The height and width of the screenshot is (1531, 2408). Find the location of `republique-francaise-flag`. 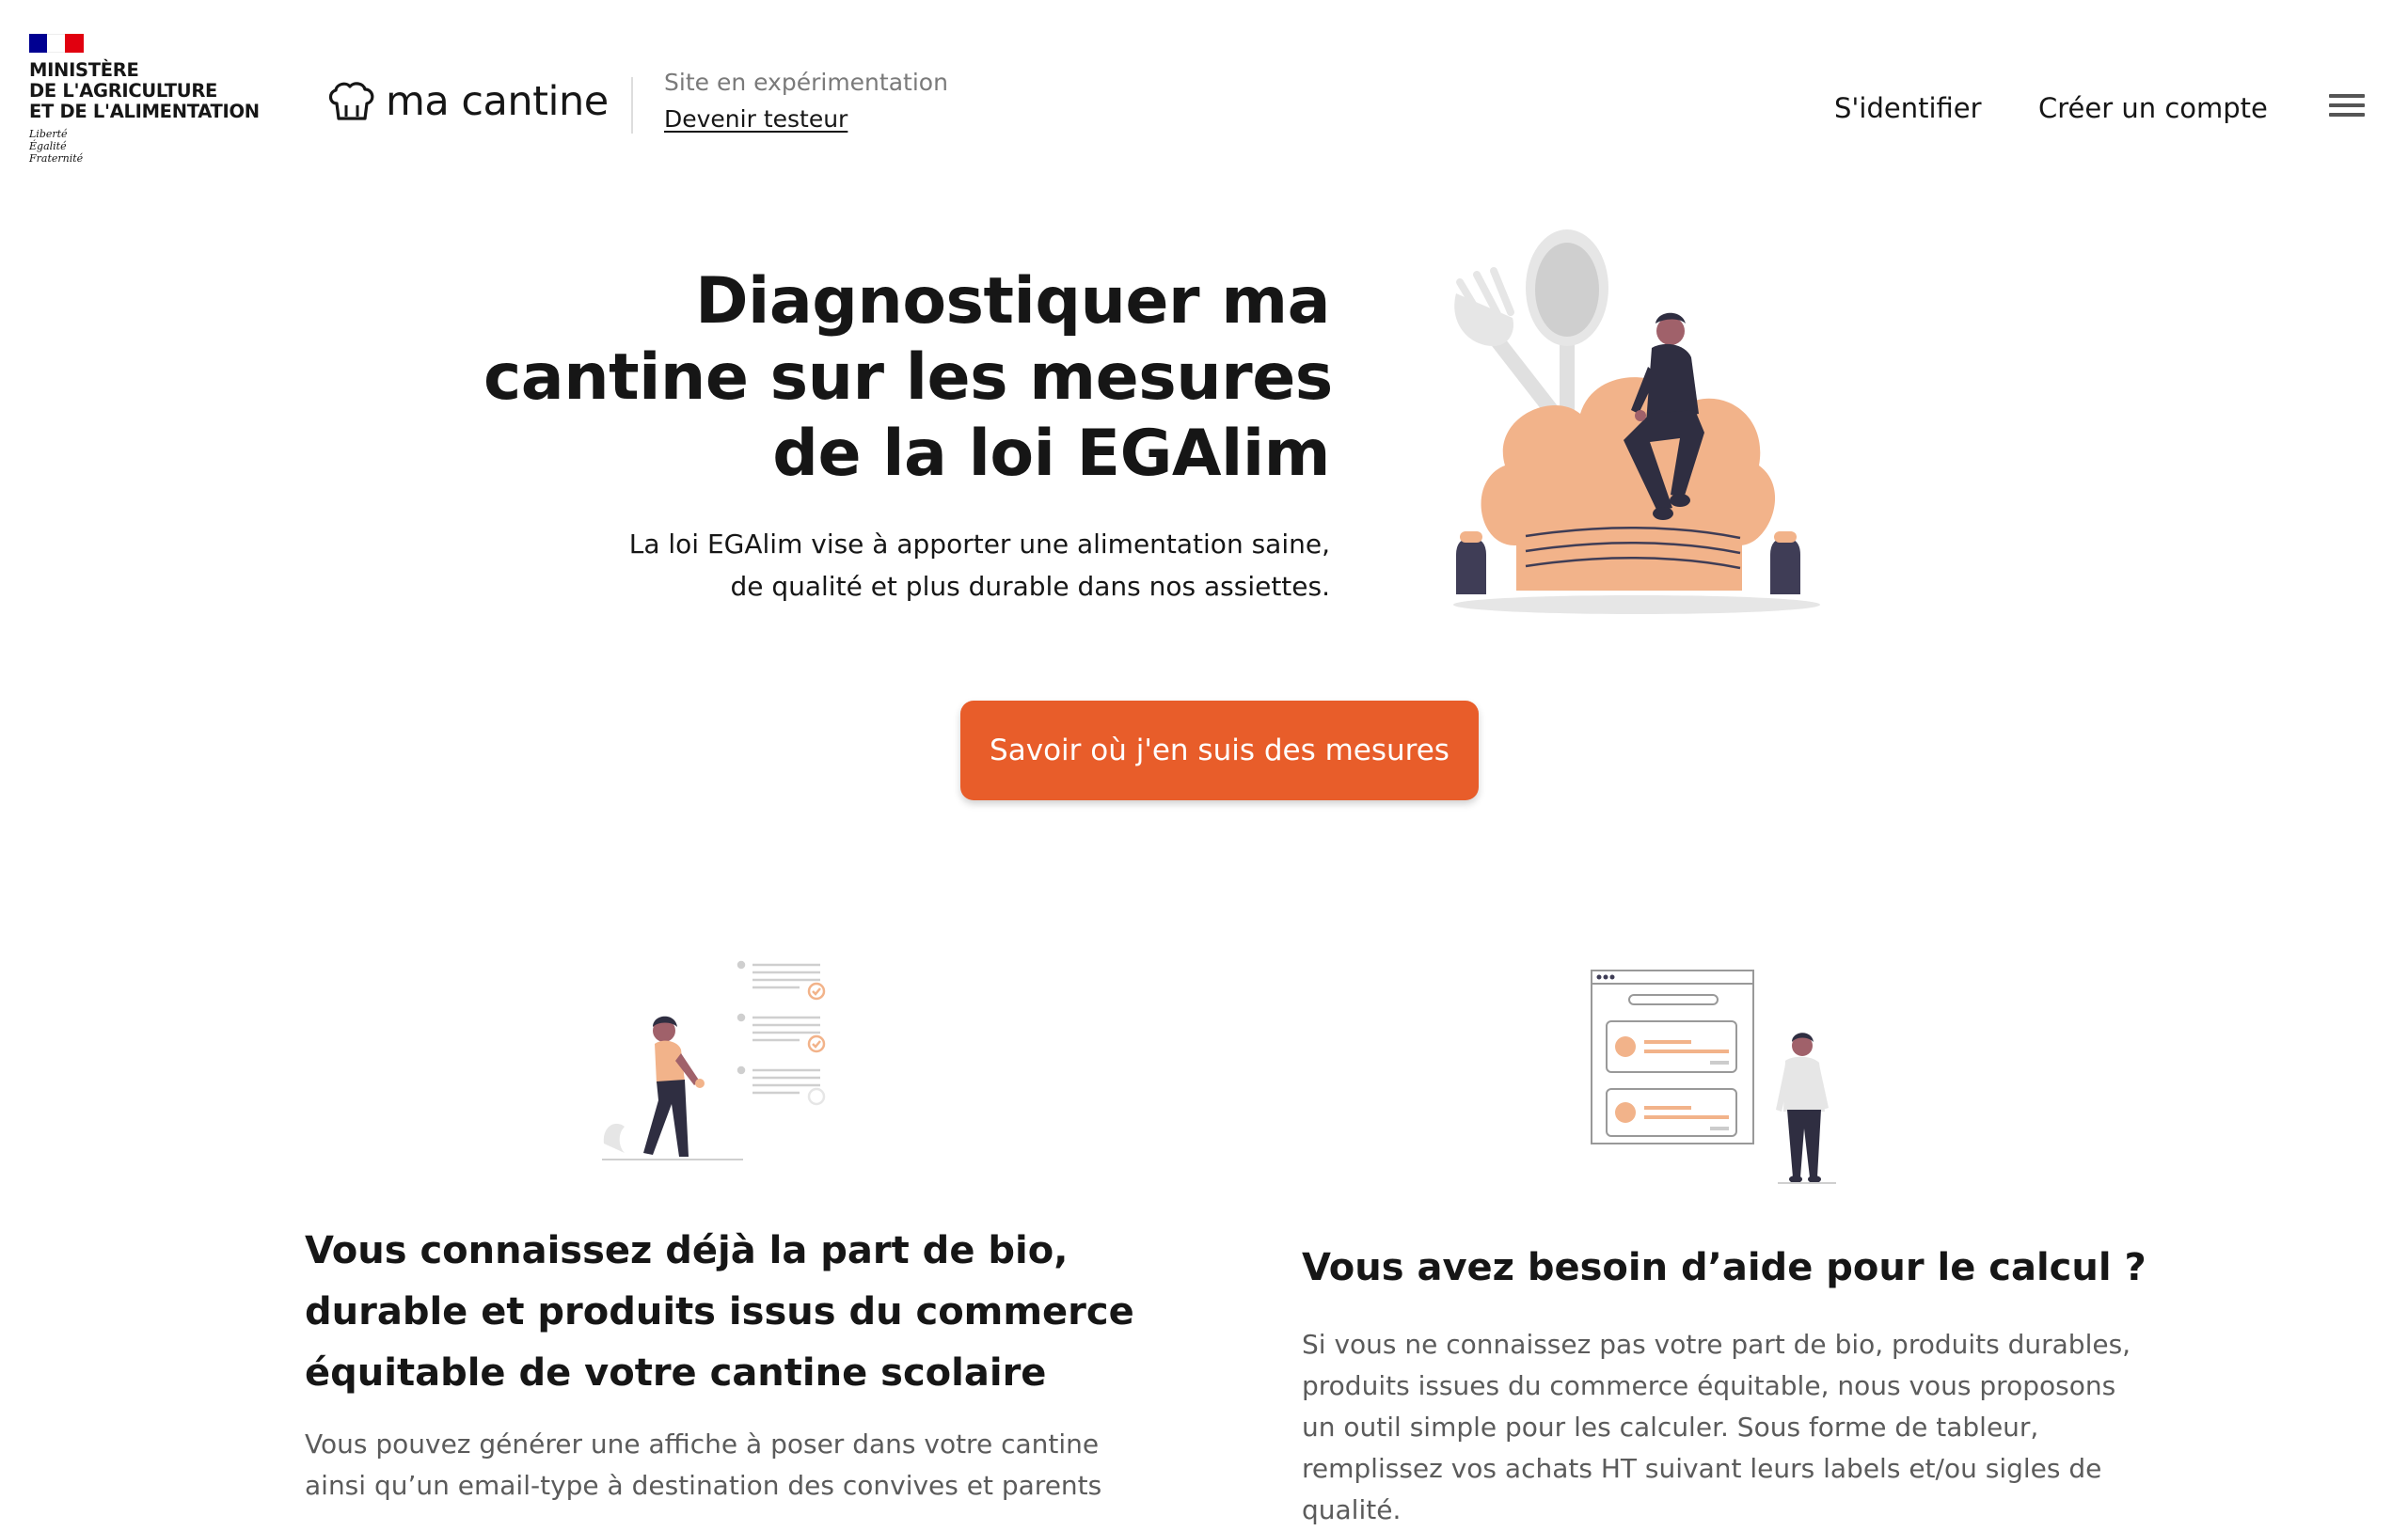

republique-francaise-flag is located at coordinates (57, 43).